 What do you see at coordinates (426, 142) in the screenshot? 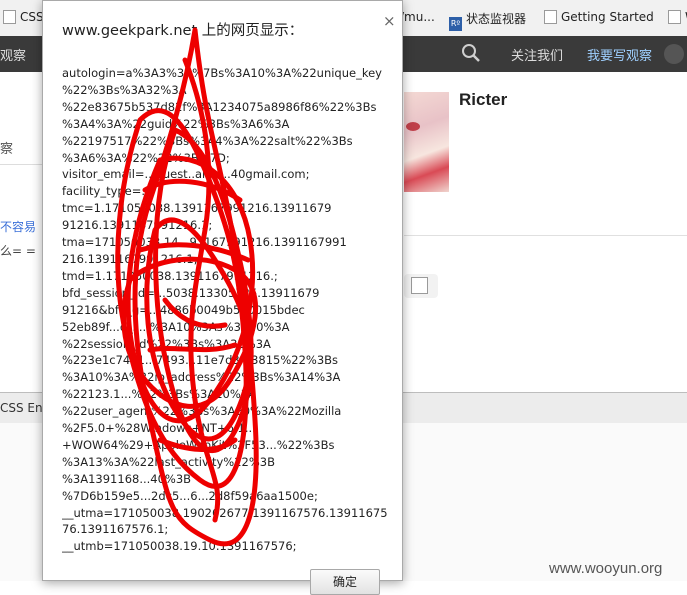
I see `avatar` at bounding box center [426, 142].